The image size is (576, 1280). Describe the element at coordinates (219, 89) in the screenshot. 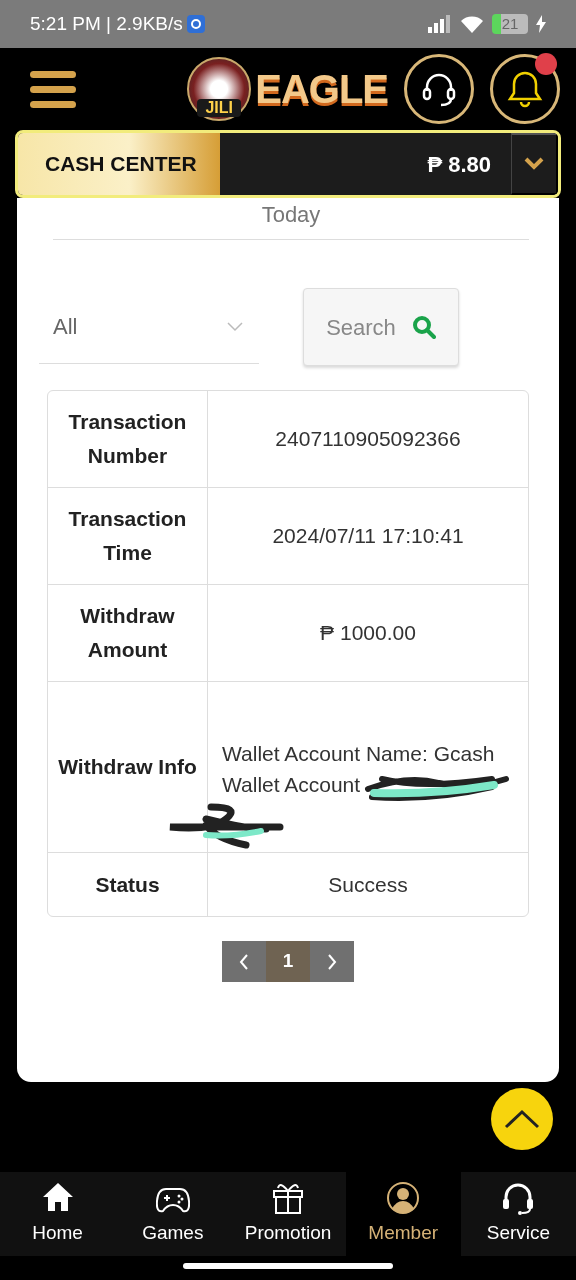

I see `logo-emblem: JILI` at that location.